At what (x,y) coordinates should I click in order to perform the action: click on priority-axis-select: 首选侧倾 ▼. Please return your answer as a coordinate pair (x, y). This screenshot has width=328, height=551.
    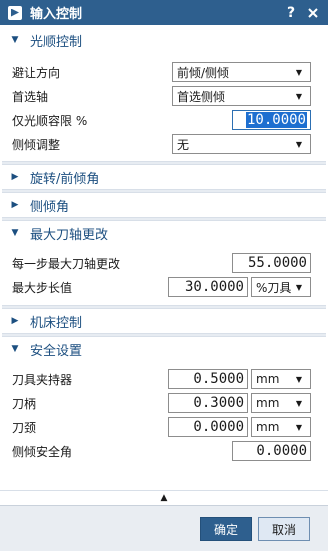
    Looking at the image, I should click on (241, 96).